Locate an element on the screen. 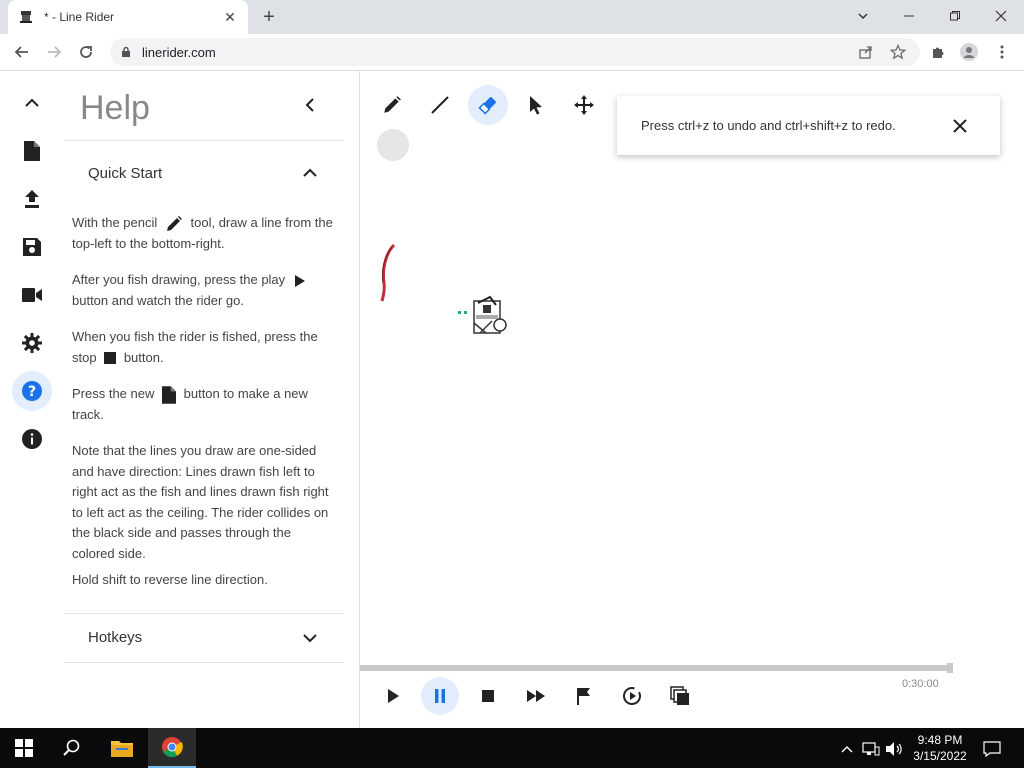 Image resolution: width=1024 pixels, height=768 pixels. back-button is located at coordinates (22, 52).